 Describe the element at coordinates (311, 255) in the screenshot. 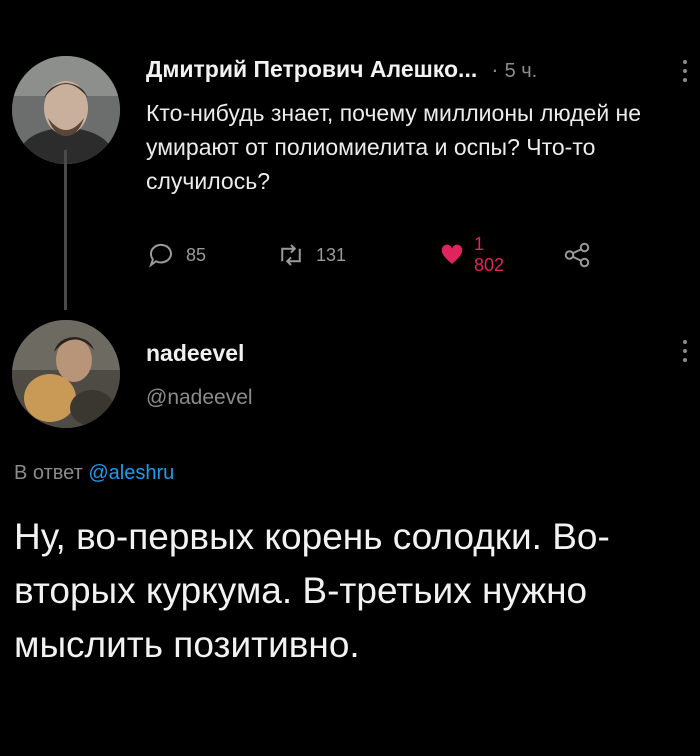

I see `retweet-button: 131` at that location.